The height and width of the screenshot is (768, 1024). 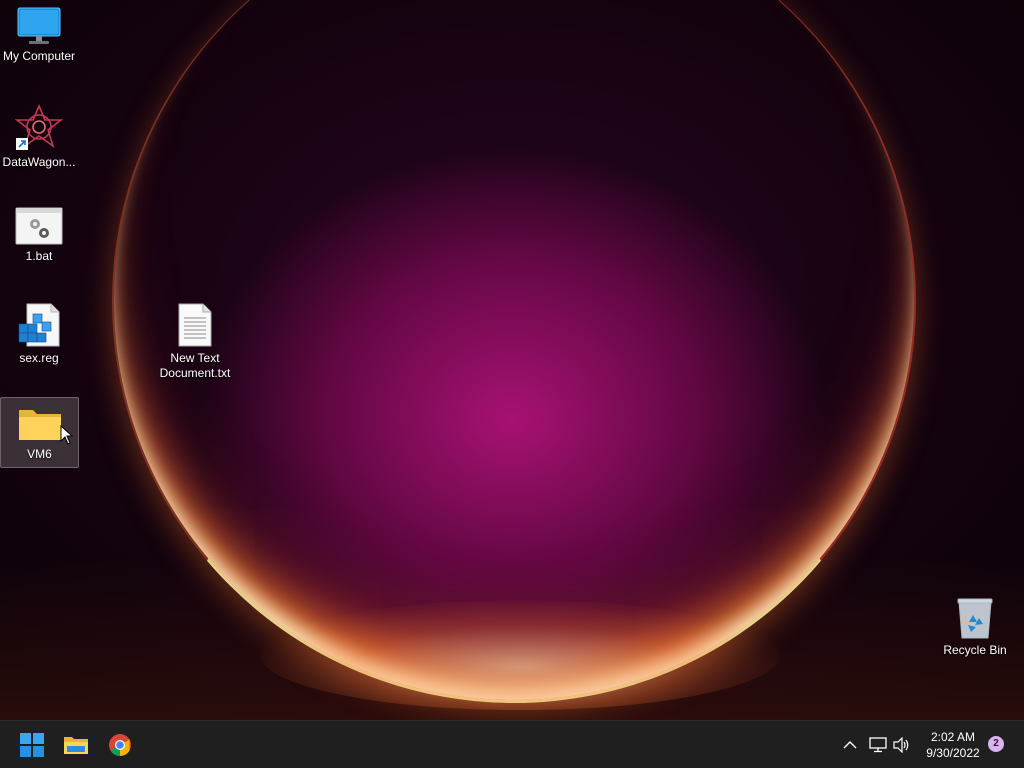 I want to click on clock-button: 2:02 AM 9/30/2022, so click(x=953, y=745).